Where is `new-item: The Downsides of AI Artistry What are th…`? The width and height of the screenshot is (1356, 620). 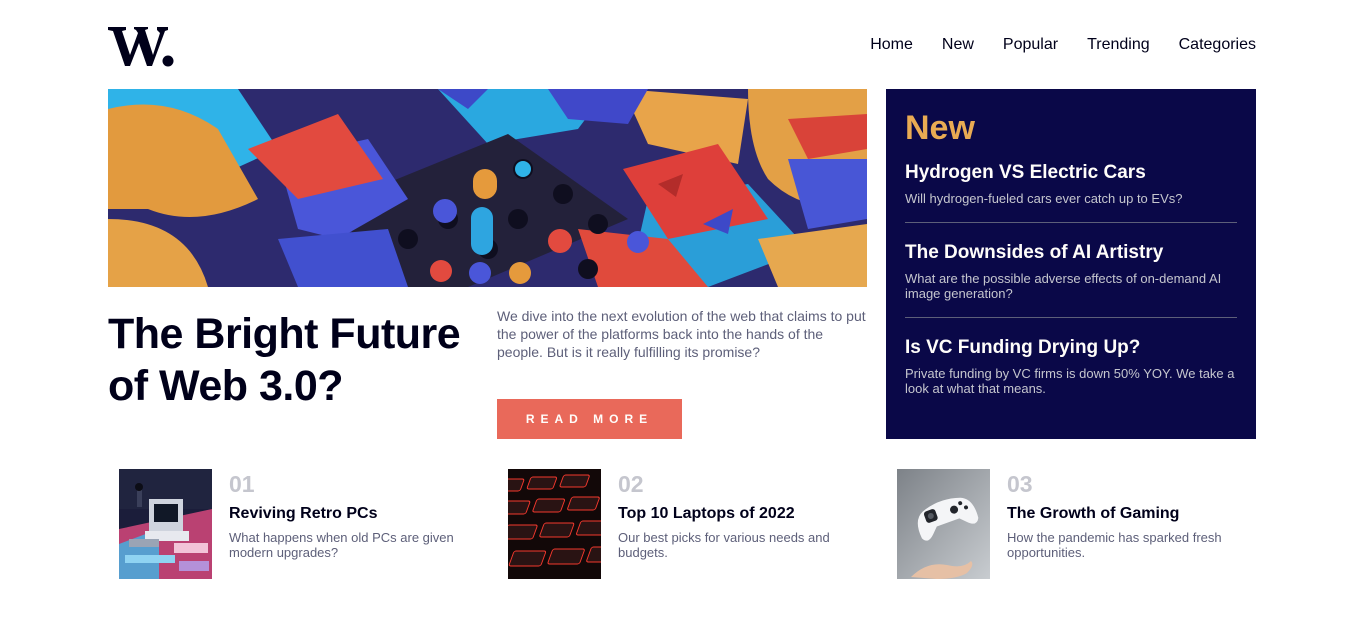
new-item: The Downsides of AI Artistry What are th… is located at coordinates (1071, 279).